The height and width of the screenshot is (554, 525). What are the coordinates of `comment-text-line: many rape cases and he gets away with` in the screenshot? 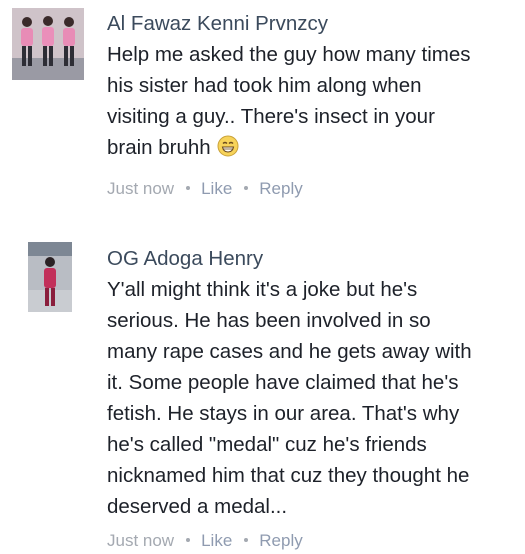 It's located at (289, 351).